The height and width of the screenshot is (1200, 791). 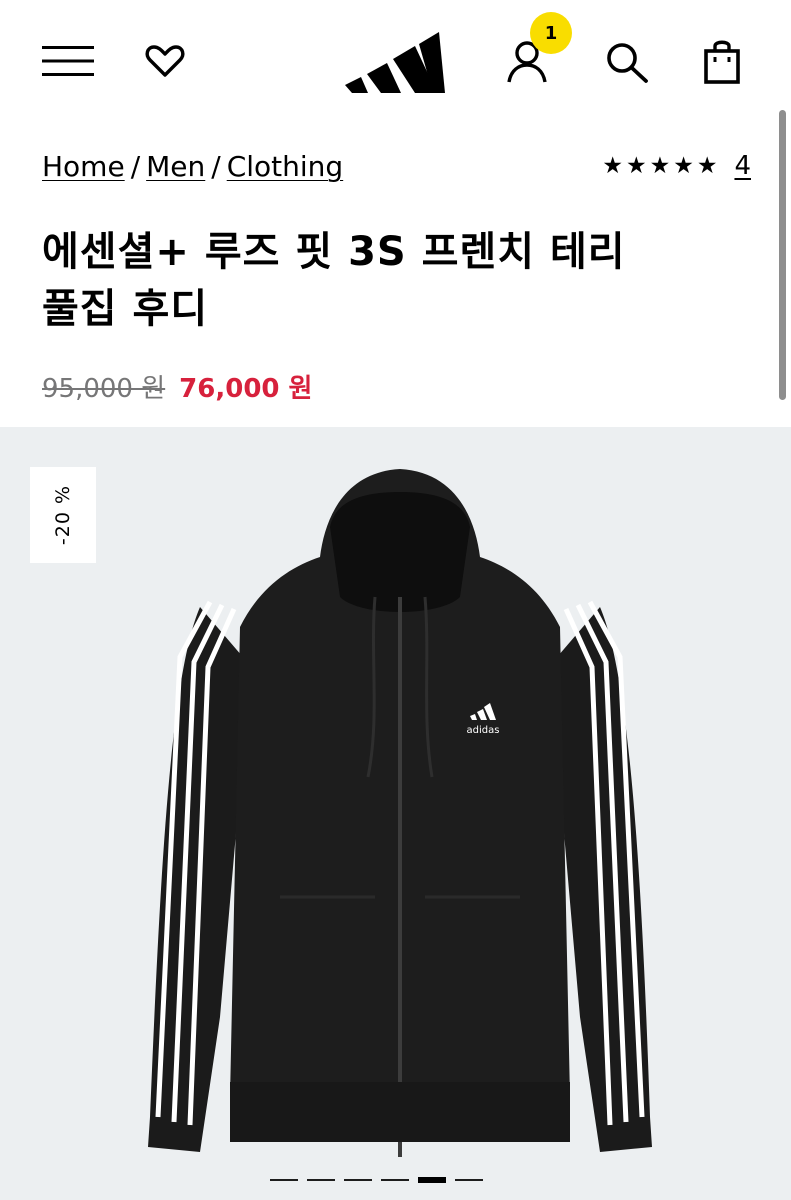 What do you see at coordinates (551, 33) in the screenshot?
I see `cart-count-badge: 1` at bounding box center [551, 33].